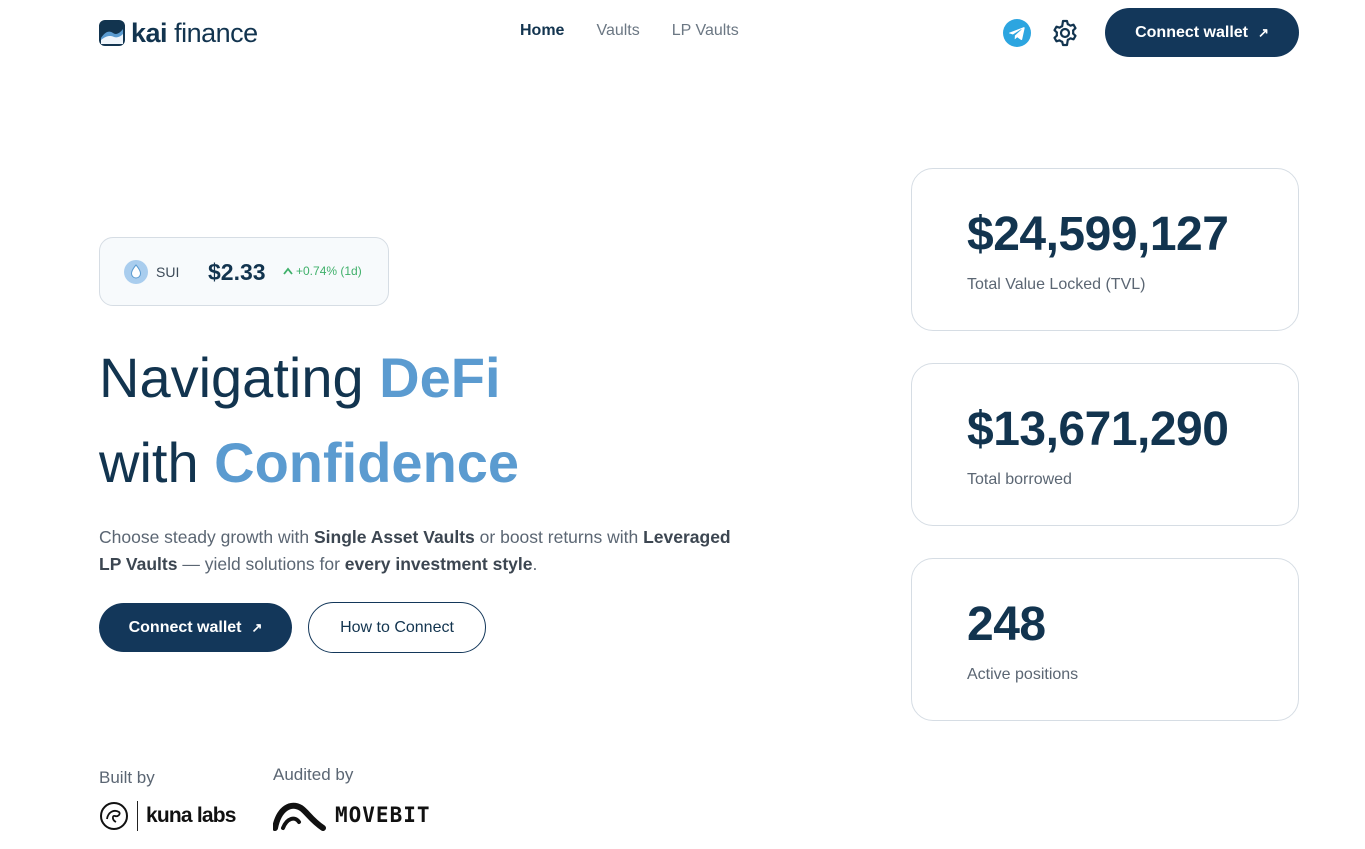  I want to click on ticker-change-value: +0.74% (1d), so click(329, 271).